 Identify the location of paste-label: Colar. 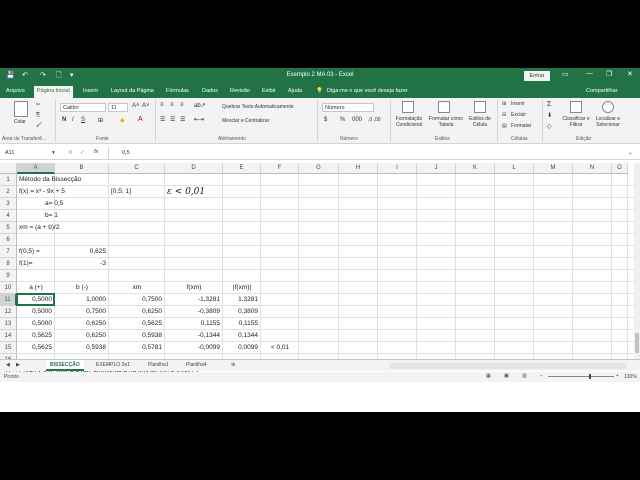
(20, 122).